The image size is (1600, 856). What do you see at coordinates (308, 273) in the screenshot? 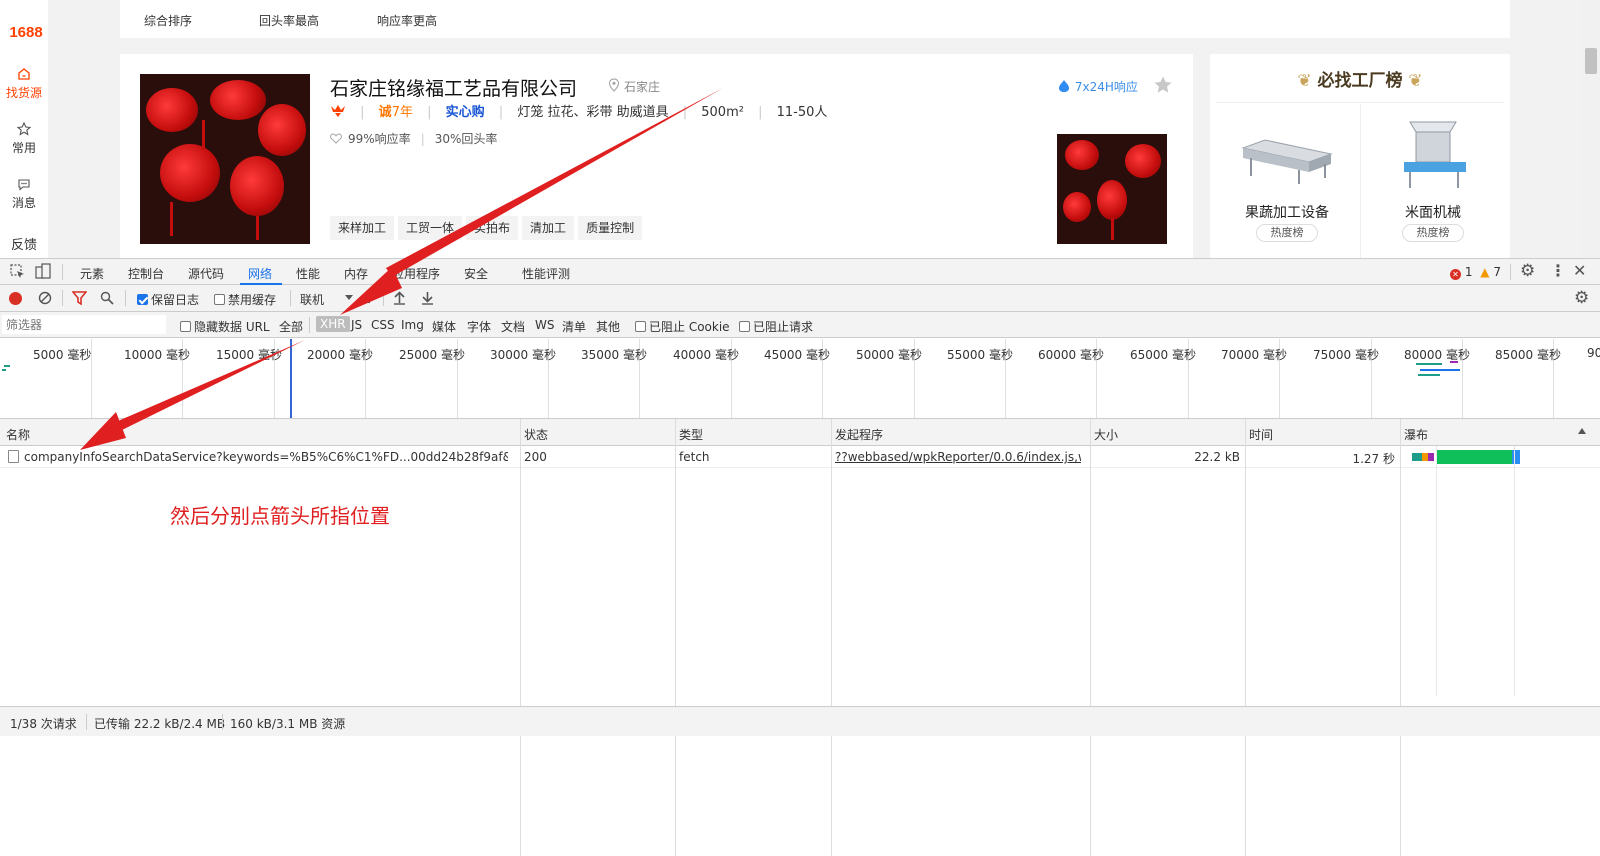
I see `tab-performance: 性能` at bounding box center [308, 273].